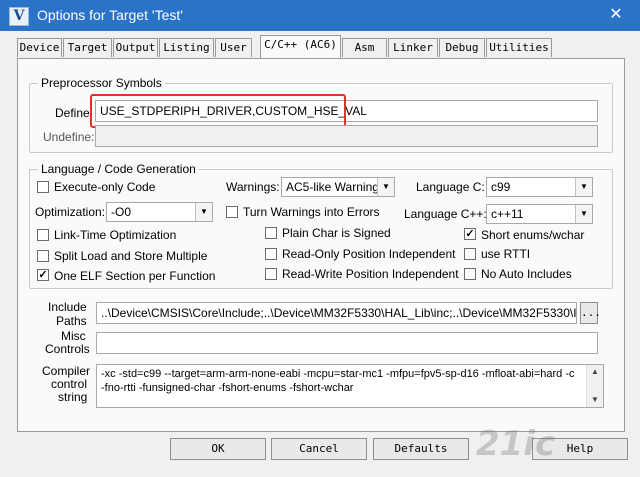 This screenshot has height=477, width=640. What do you see at coordinates (271, 233) in the screenshot?
I see `plain-char-checkbox` at bounding box center [271, 233].